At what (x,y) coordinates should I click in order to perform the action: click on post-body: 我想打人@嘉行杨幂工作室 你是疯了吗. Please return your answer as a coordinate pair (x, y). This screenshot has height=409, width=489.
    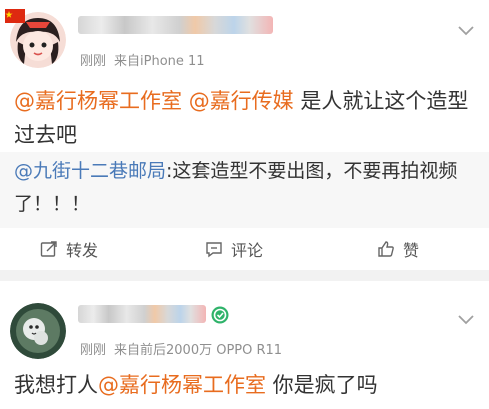
    Looking at the image, I should click on (244, 385).